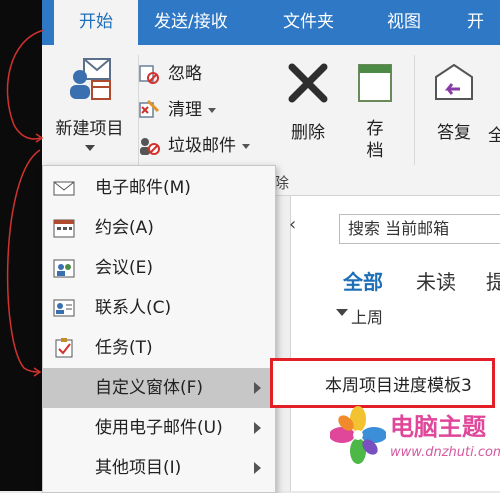 This screenshot has width=500, height=493. I want to click on flower-logo-icon, so click(358, 435).